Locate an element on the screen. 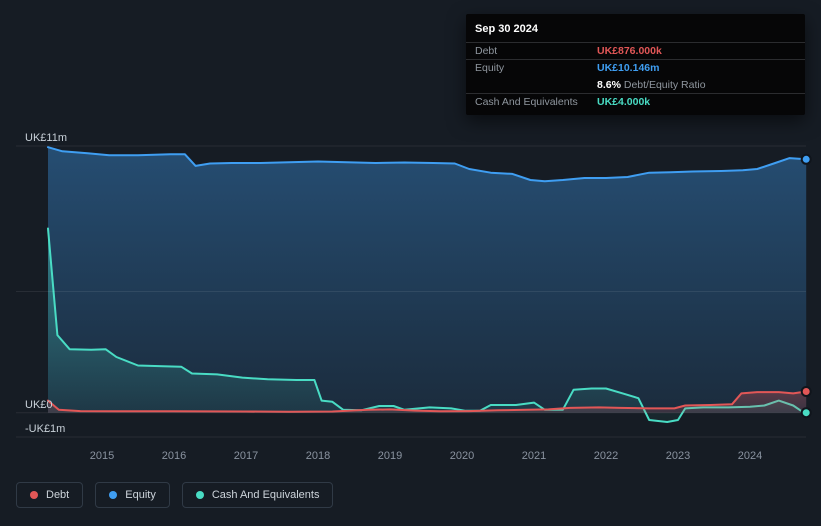  y-axis-label: -UK£1m is located at coordinates (45, 429).